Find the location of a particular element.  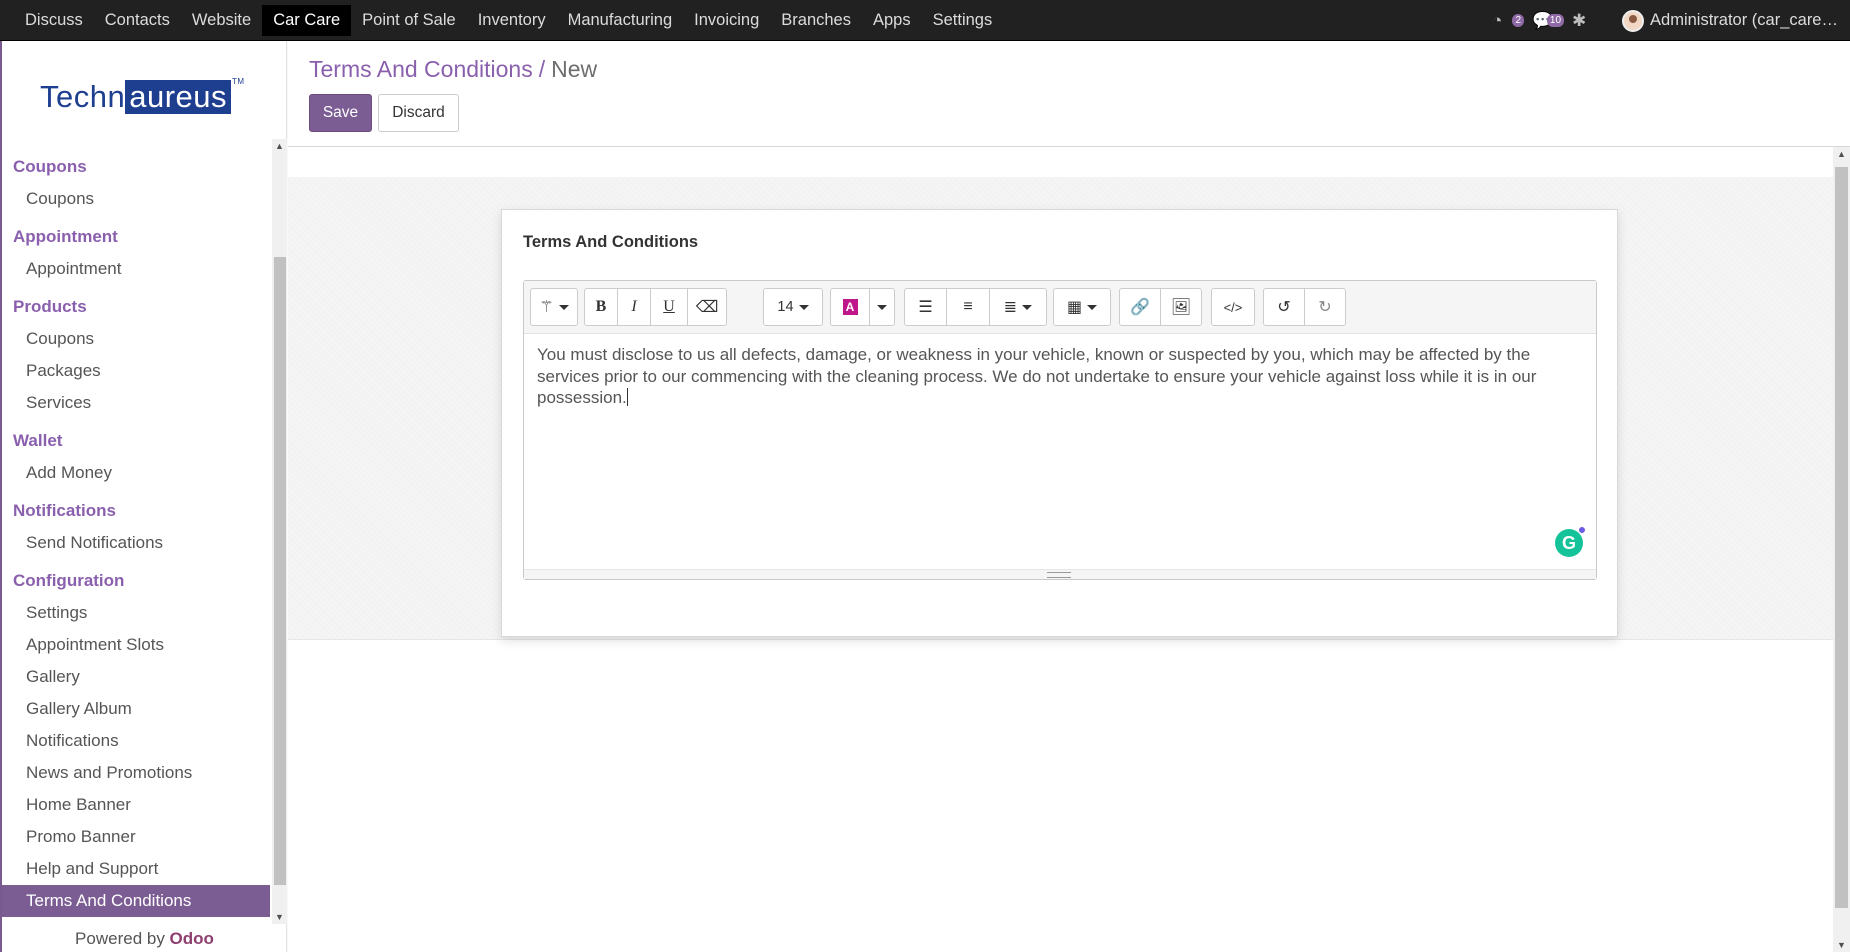

link-icon: 🔗 is located at coordinates (1140, 307).